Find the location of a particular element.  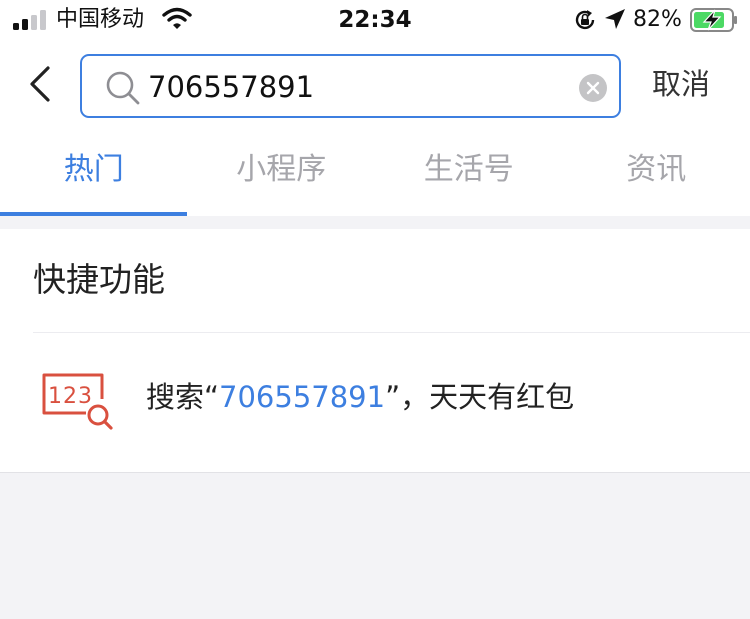

search-tabs: 热门 小程序 生活号 资讯 is located at coordinates (375, 172).